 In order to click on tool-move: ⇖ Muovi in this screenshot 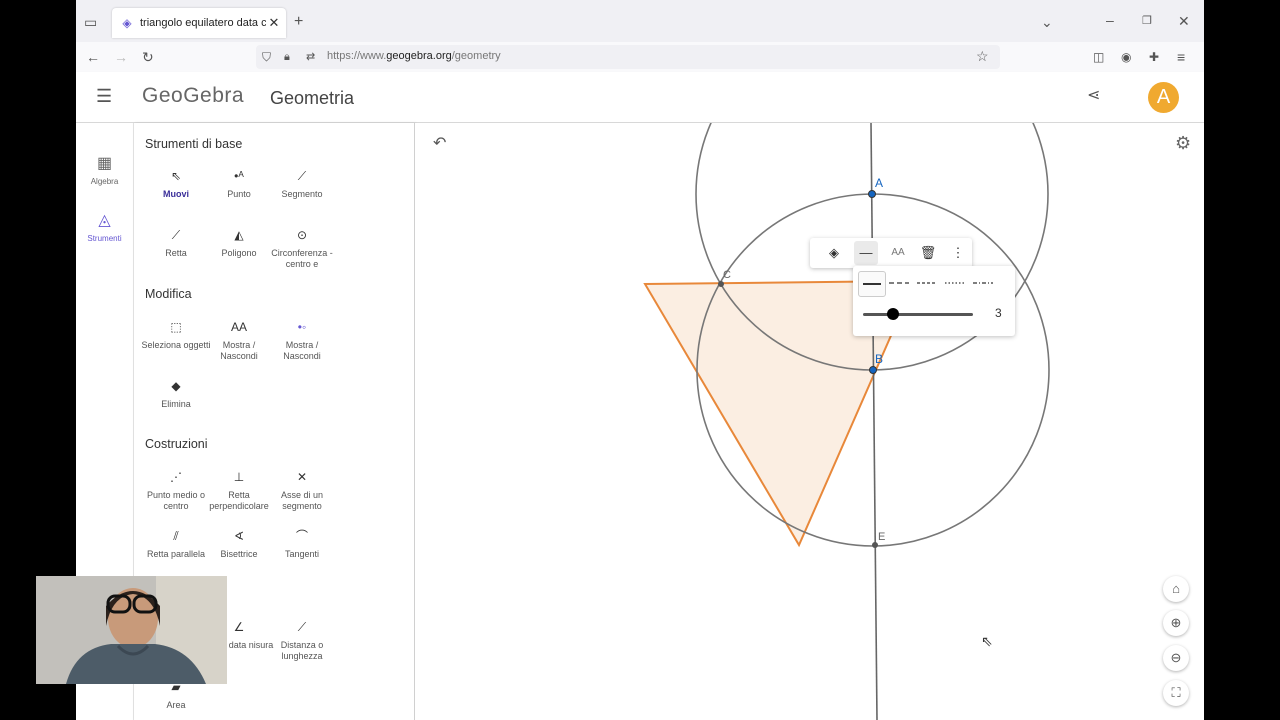, I will do `click(176, 183)`.